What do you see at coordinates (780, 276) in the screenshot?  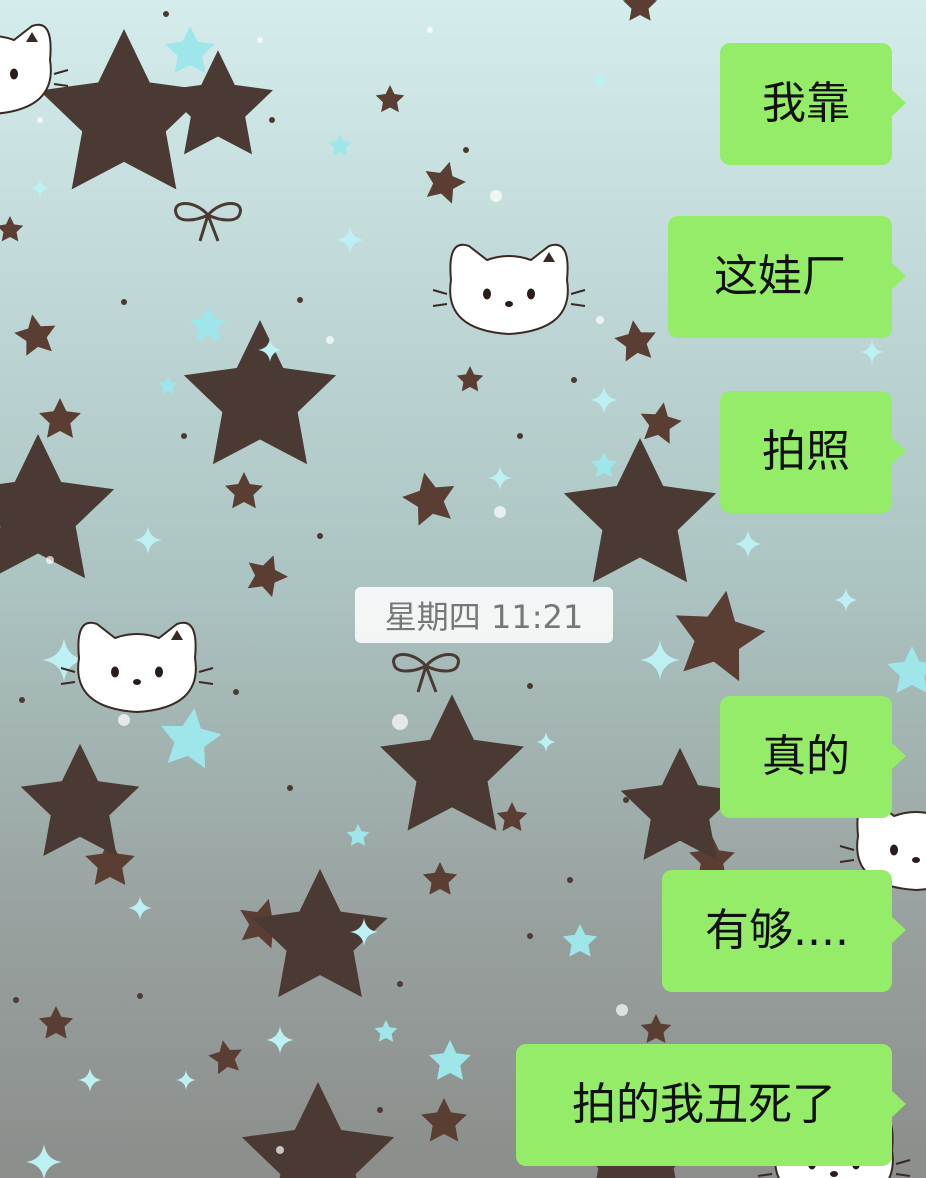 I see `message-text: 这娃厂` at bounding box center [780, 276].